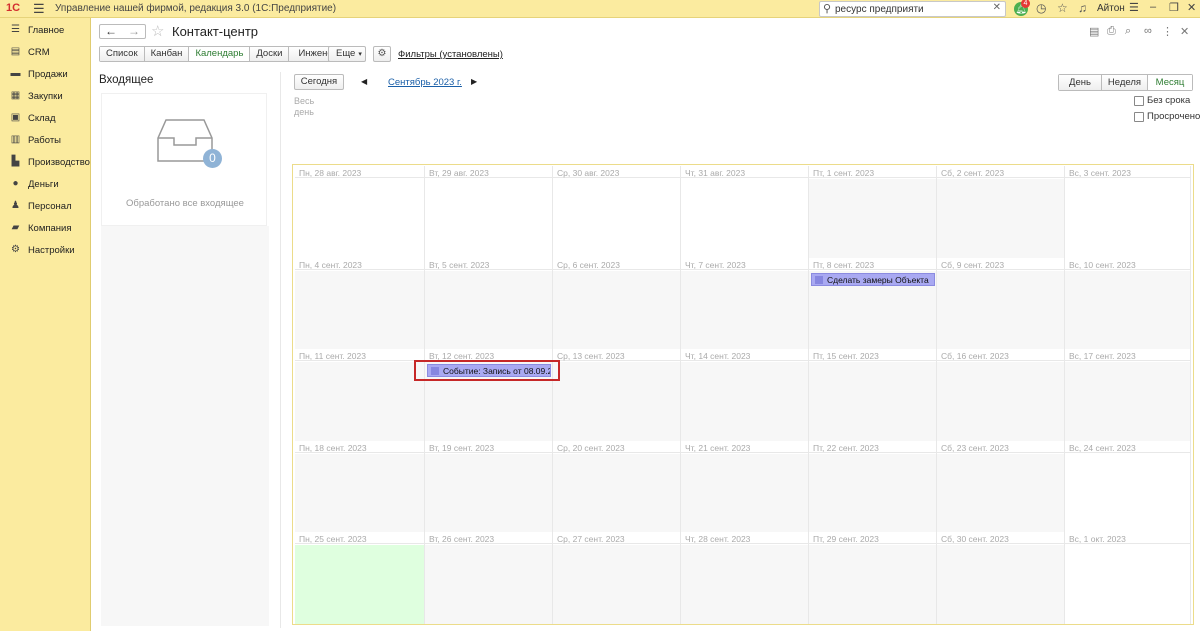 Image resolution: width=1200 pixels, height=631 pixels. Describe the element at coordinates (157, 31) in the screenshot. I see `favorite-star-icon: ☆` at that location.